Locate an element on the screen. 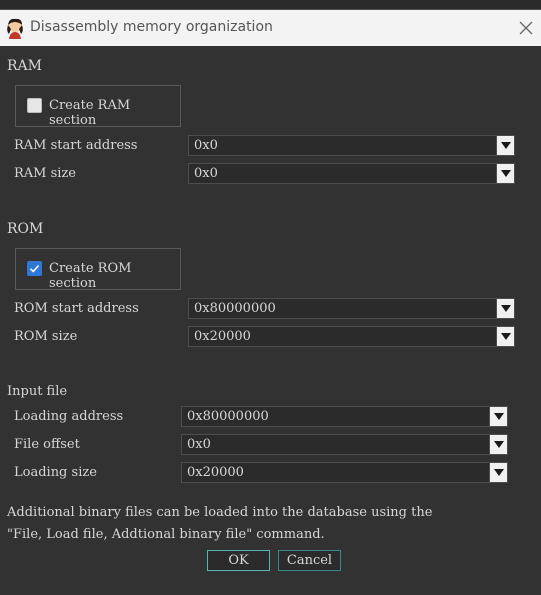 Image resolution: width=541 pixels, height=595 pixels. create-ram-group: Create RAM section is located at coordinates (98, 106).